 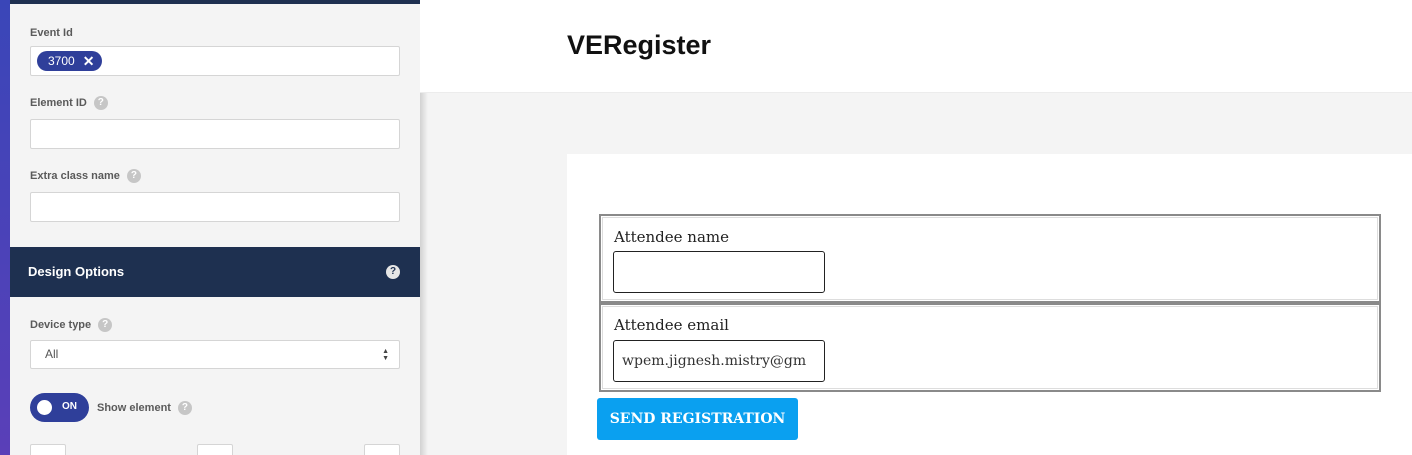 I want to click on attendee-name-group: Attendee name, so click(x=990, y=258).